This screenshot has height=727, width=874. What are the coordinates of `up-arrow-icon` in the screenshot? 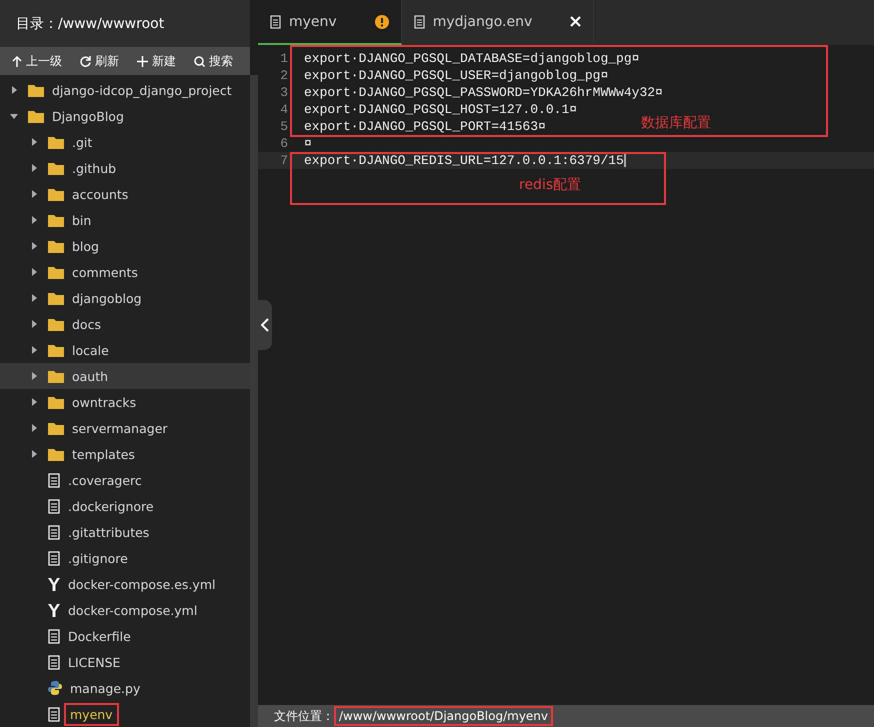 It's located at (17, 61).